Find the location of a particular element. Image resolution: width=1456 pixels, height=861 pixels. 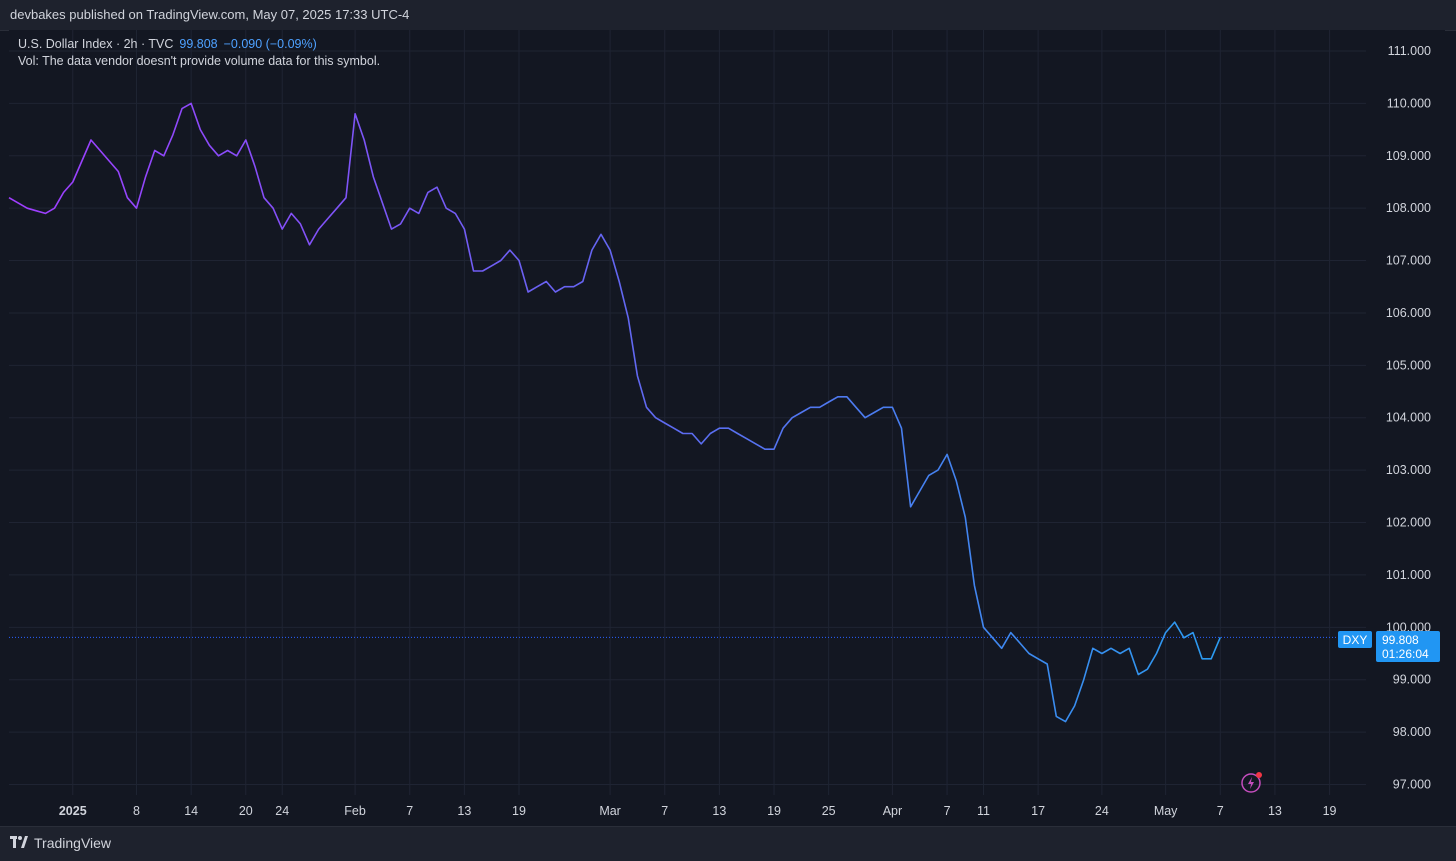

x-tick-label: 20 is located at coordinates (246, 811).